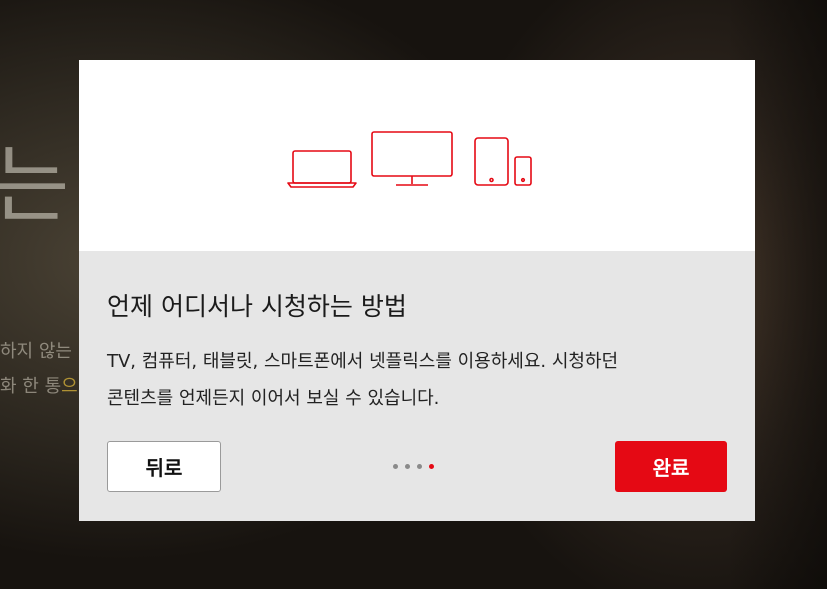 The height and width of the screenshot is (589, 827). I want to click on description-line-1: TV, 컴퓨터, 태블릿, 스마트폰에서 넷플릭스를 이용하세요. 시청하던, so click(363, 361).